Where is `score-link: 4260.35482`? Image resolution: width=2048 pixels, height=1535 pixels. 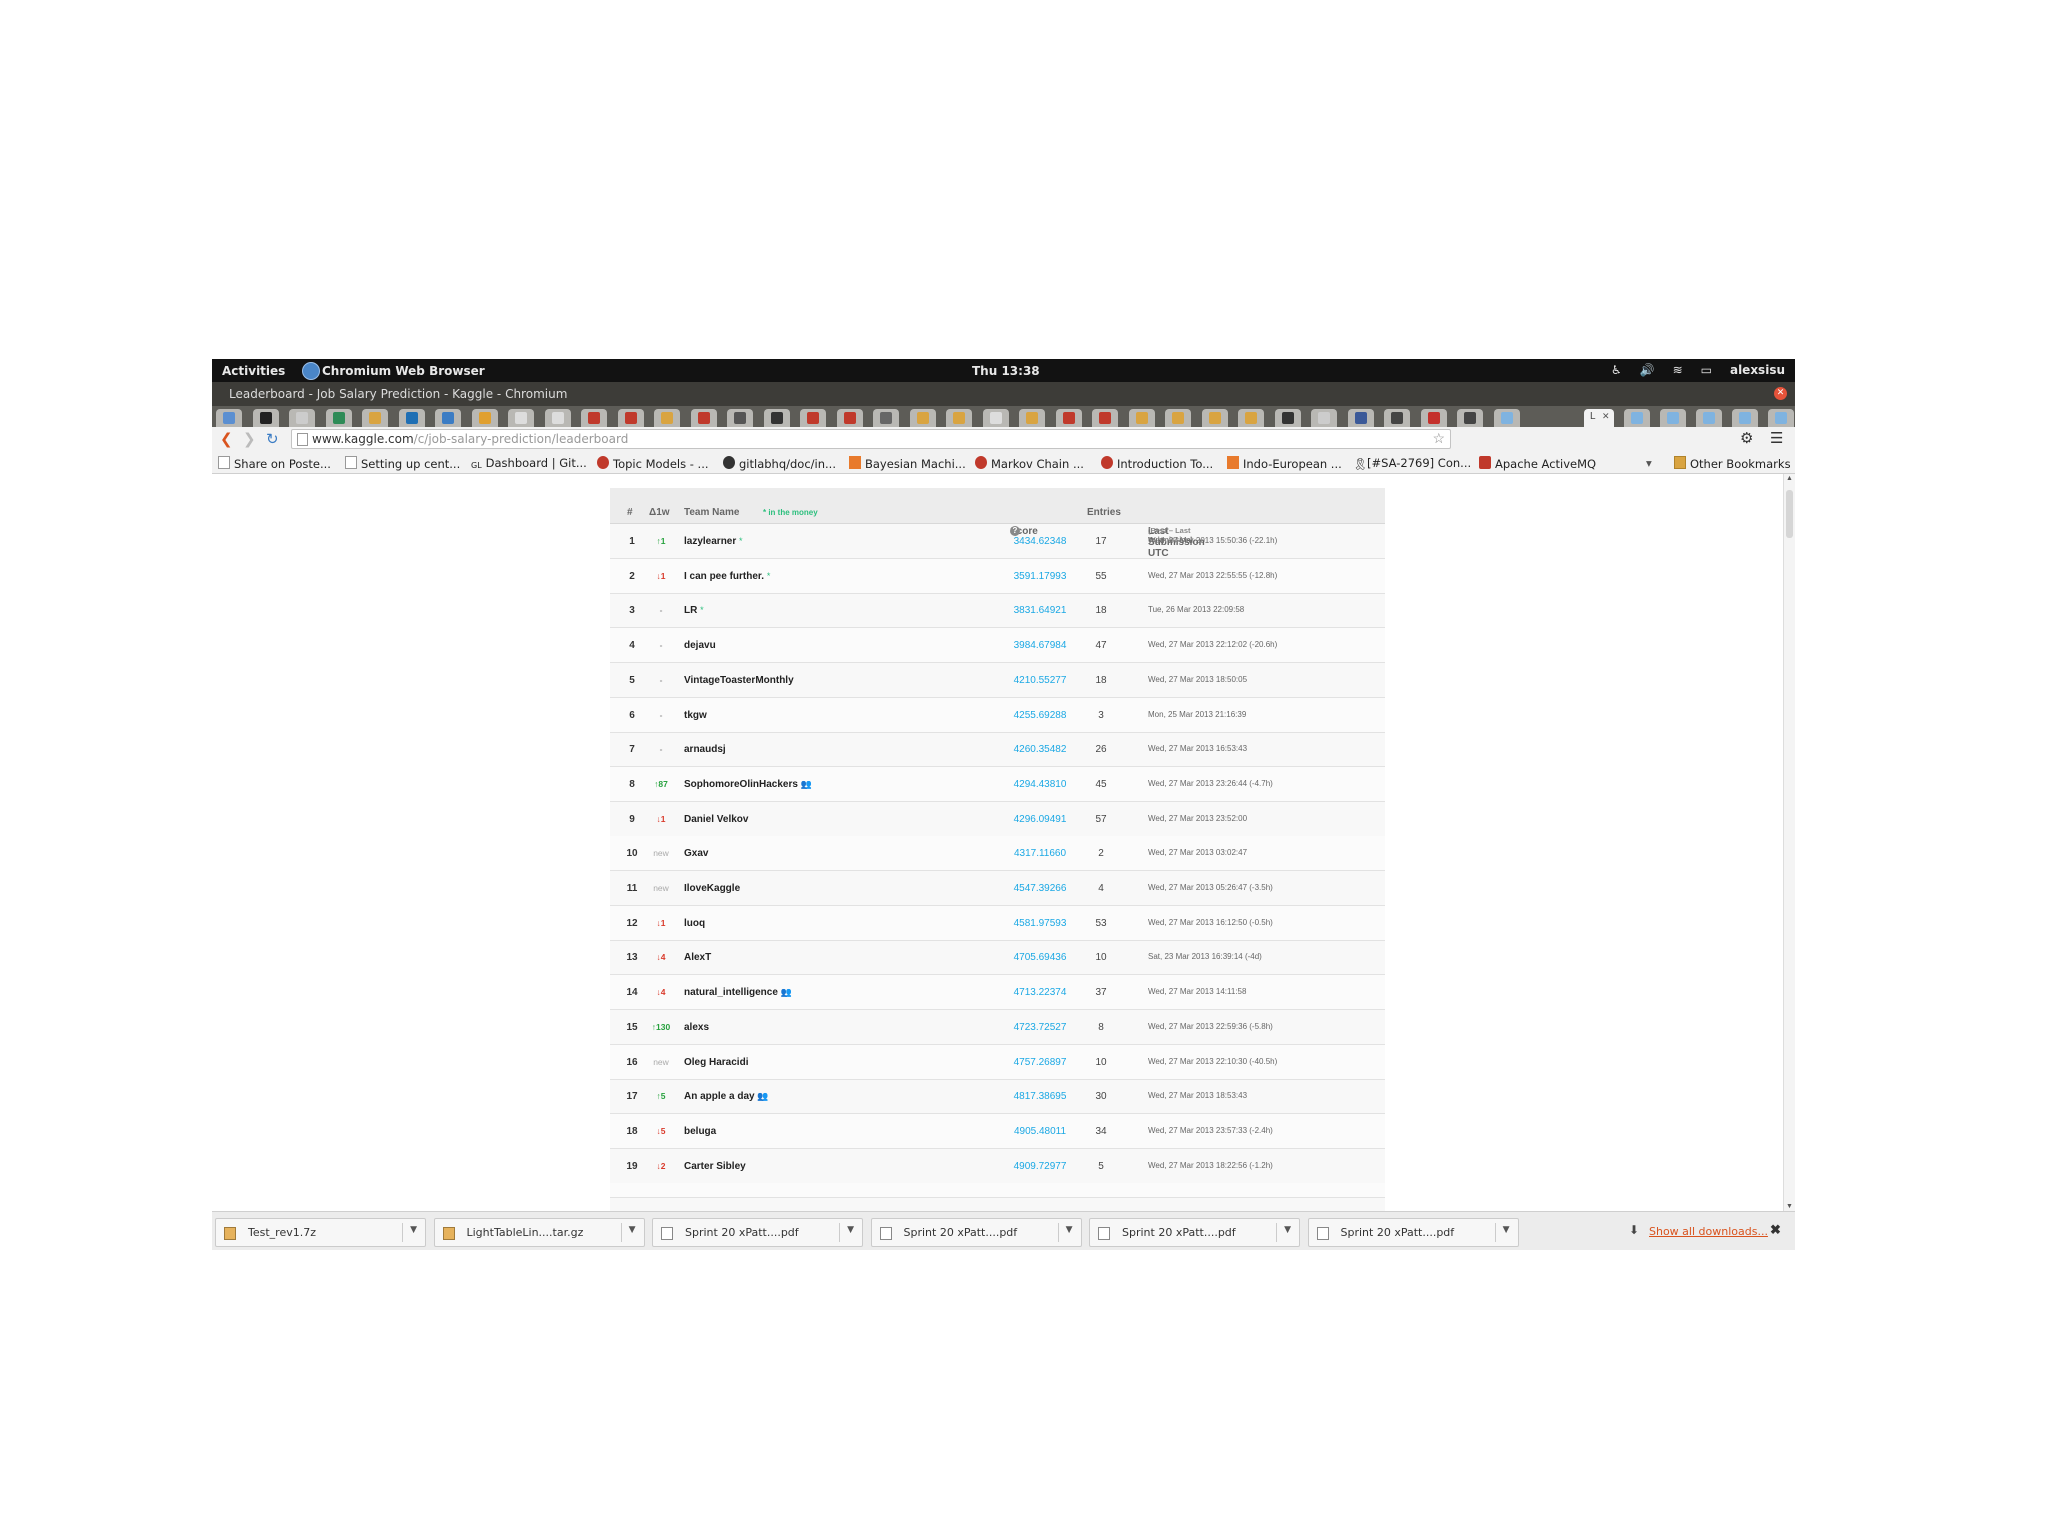
score-link: 4260.35482 is located at coordinates (1040, 749).